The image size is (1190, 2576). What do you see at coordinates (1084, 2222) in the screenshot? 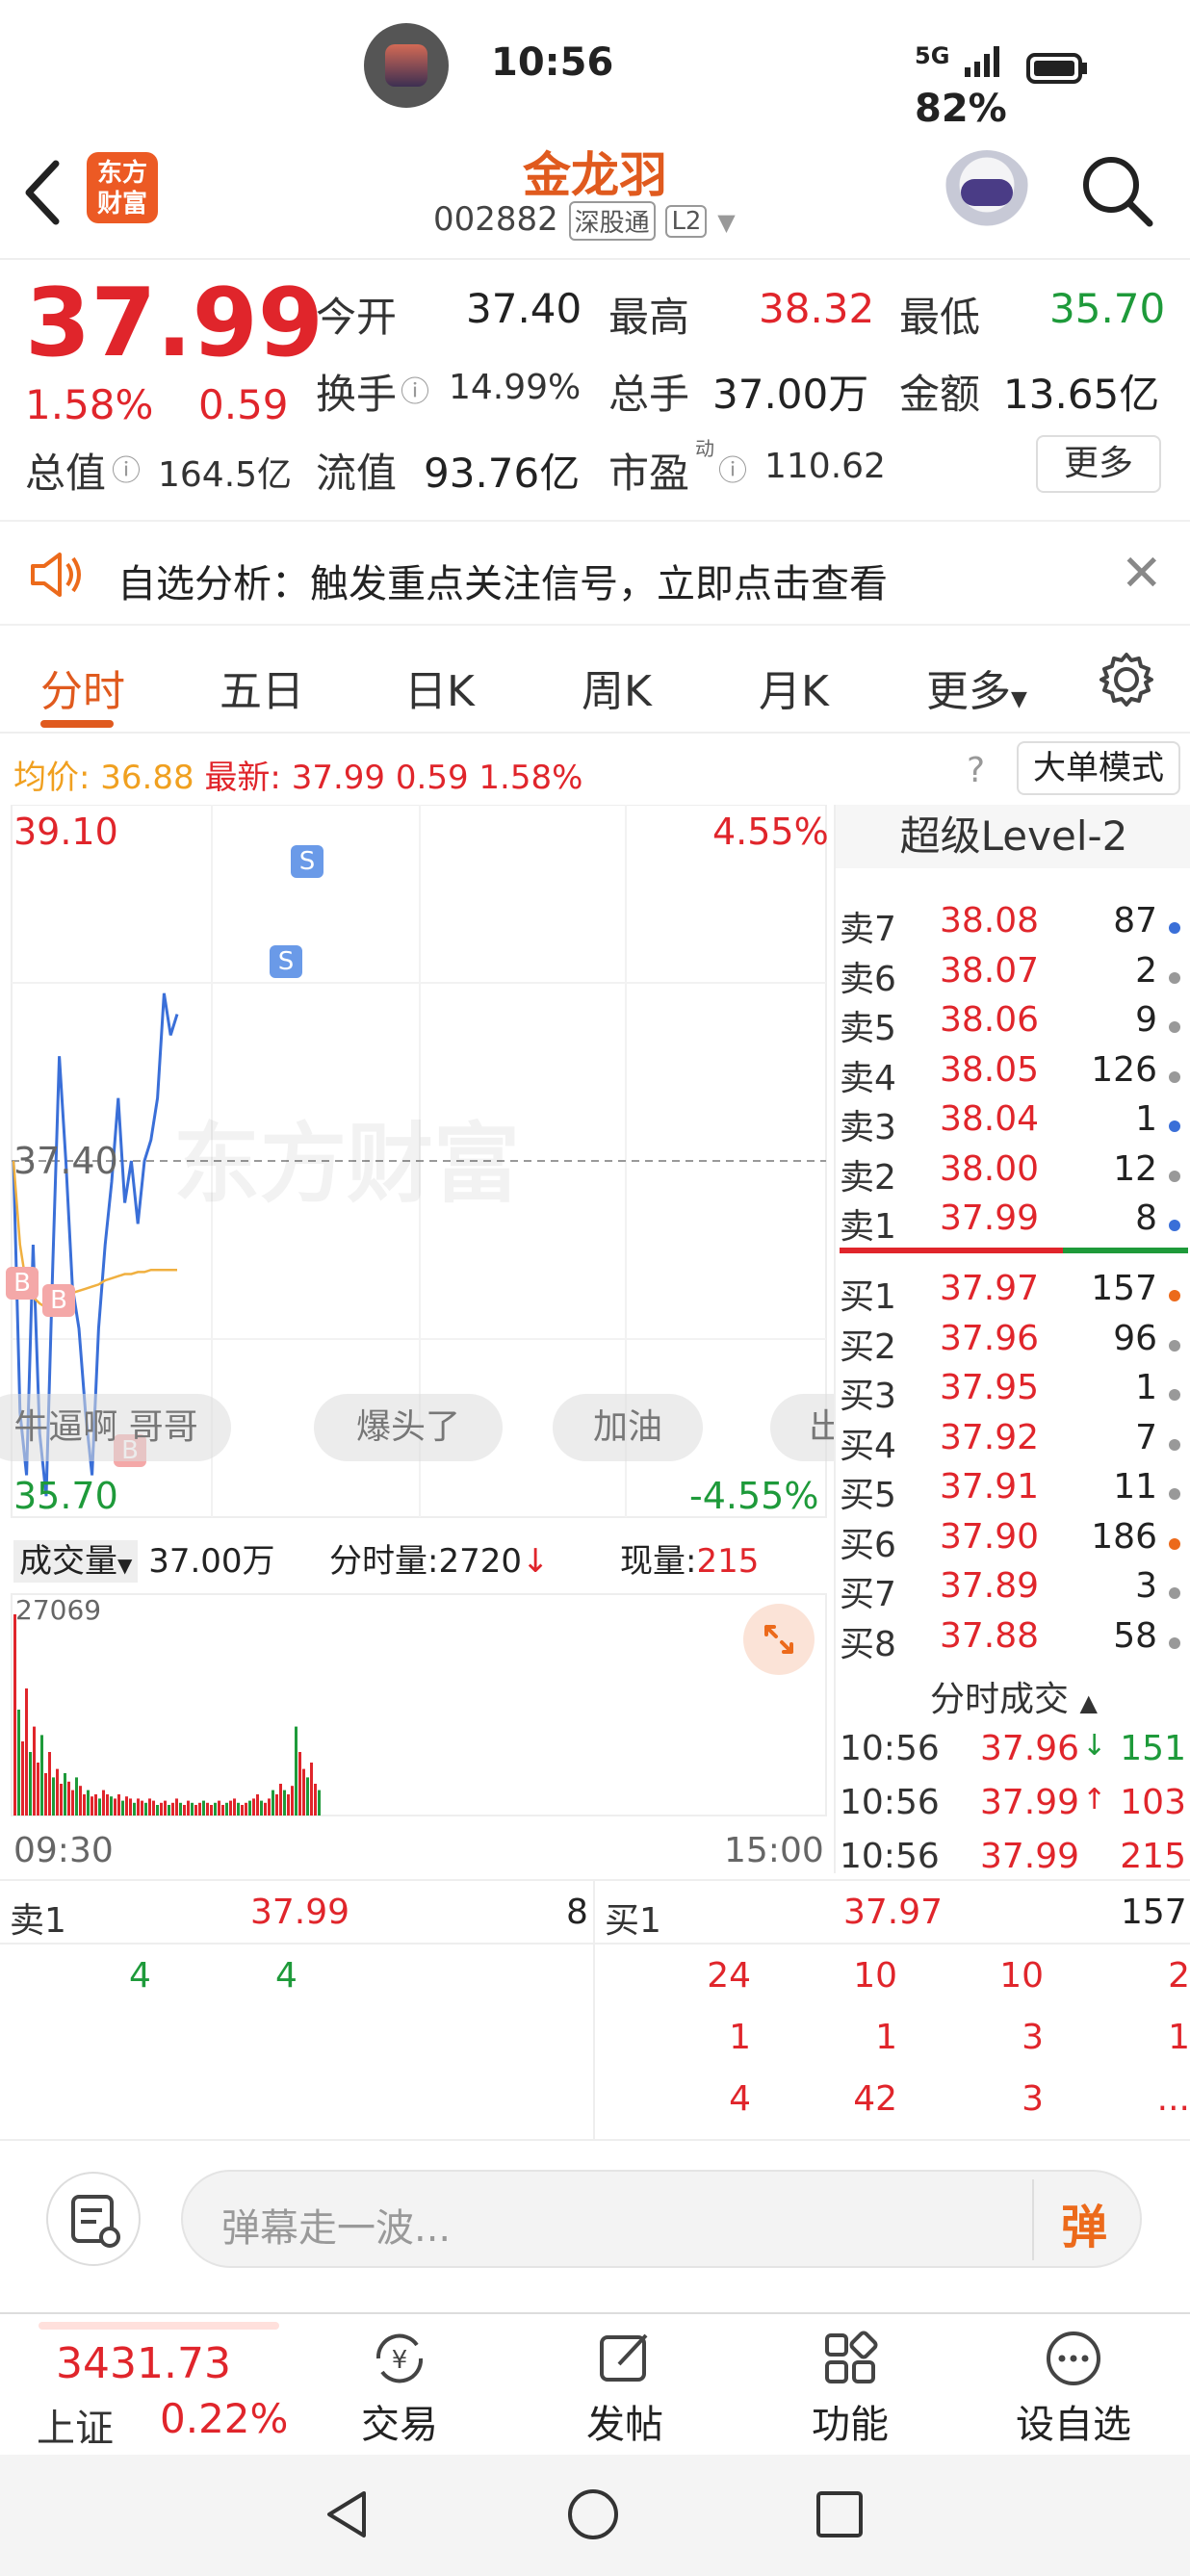
I see `send-danmu-button: 弹` at bounding box center [1084, 2222].